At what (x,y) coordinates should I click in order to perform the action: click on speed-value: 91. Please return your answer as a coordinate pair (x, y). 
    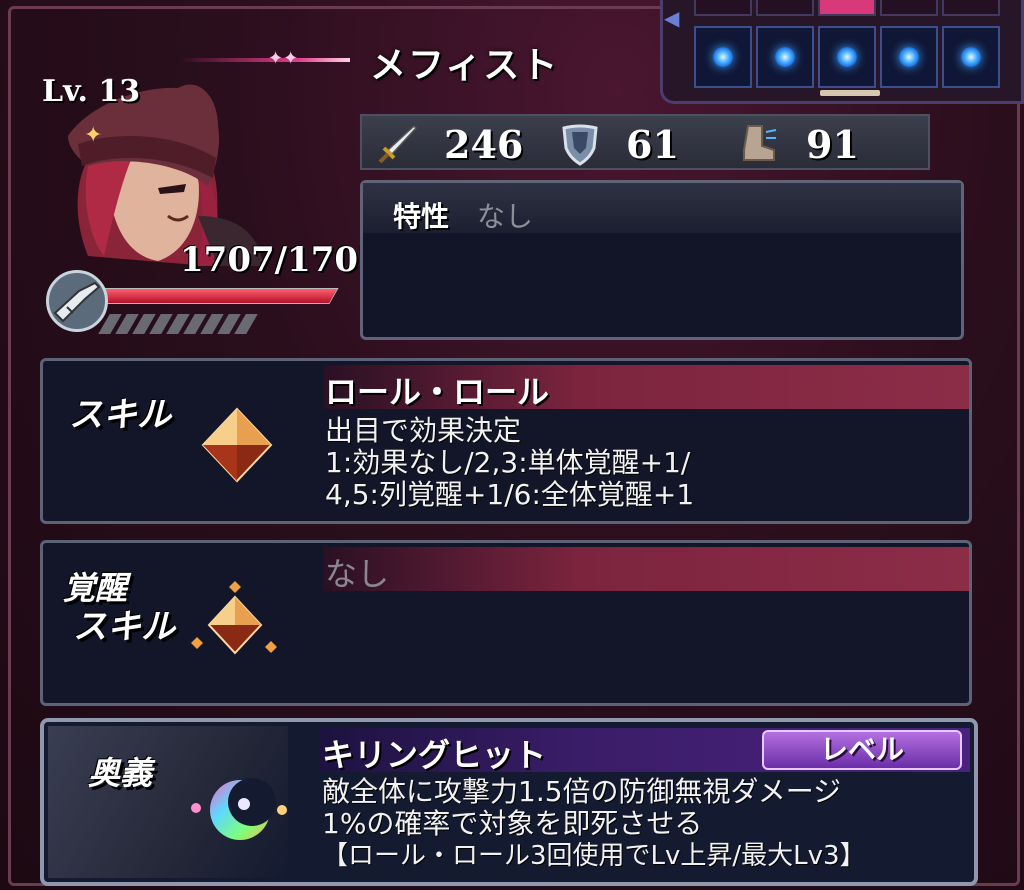
    Looking at the image, I should click on (832, 144).